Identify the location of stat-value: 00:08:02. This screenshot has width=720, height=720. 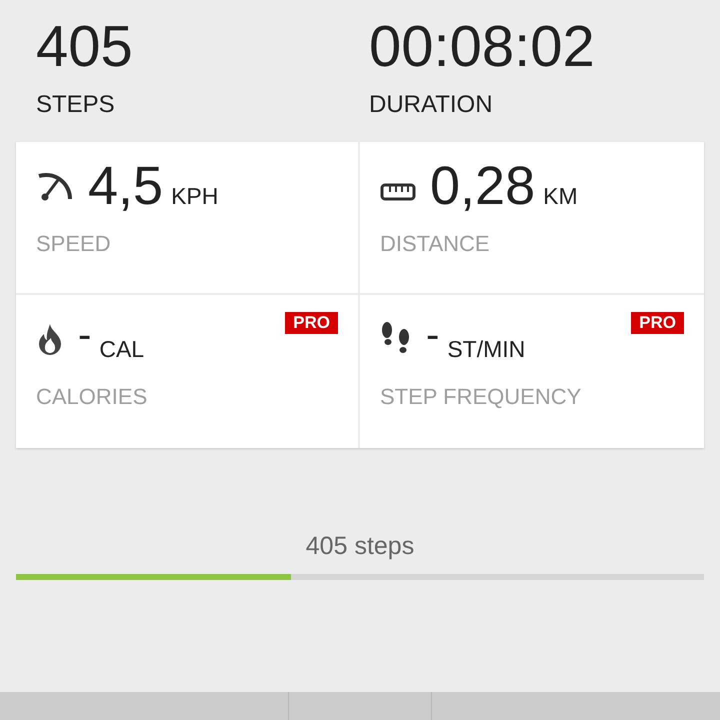
(482, 47).